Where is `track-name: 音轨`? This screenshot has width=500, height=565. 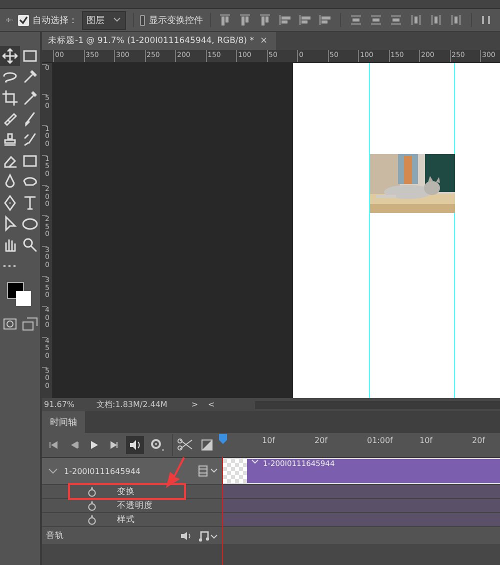 track-name: 音轨 is located at coordinates (55, 536).